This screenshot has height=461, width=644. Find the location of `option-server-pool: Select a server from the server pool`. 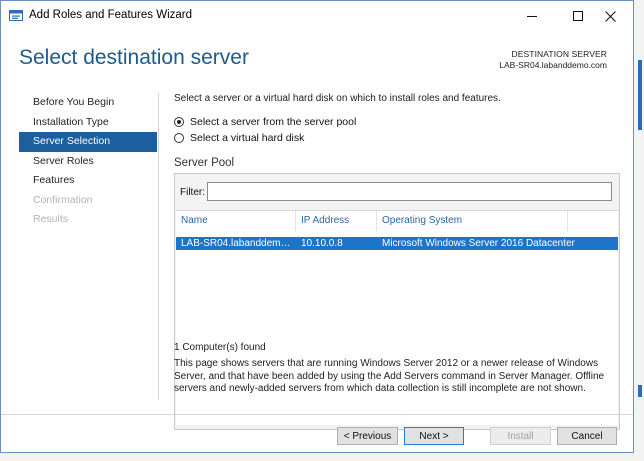

option-server-pool: Select a server from the server pool is located at coordinates (265, 122).